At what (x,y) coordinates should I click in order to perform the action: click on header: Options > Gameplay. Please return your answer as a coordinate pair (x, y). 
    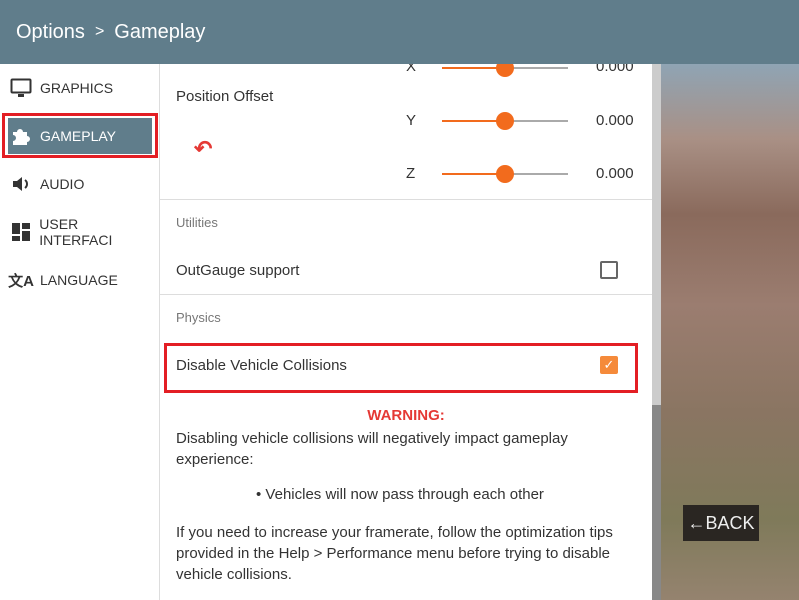
    Looking at the image, I should click on (399, 32).